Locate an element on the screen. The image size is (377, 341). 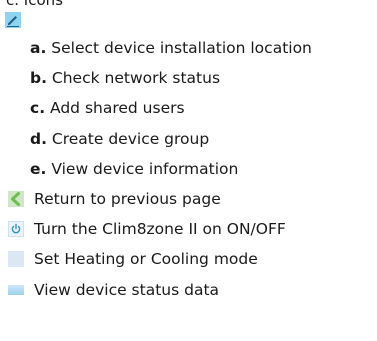
item-letter: c. is located at coordinates (38, 108).